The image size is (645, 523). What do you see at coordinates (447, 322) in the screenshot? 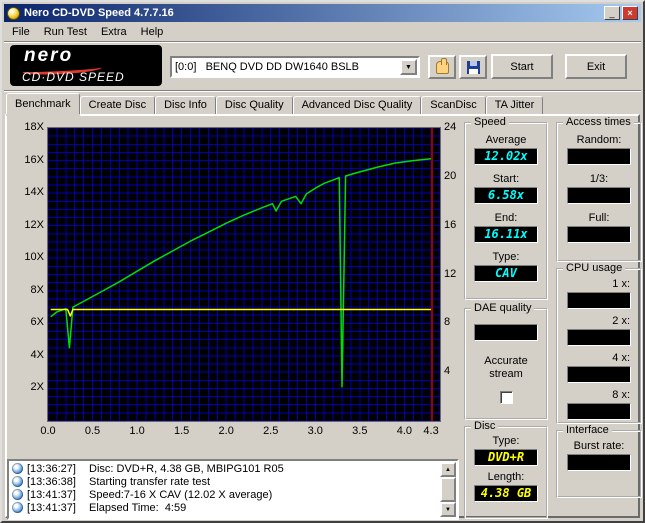
I see `y-axis-right-tick: 8` at bounding box center [447, 322].